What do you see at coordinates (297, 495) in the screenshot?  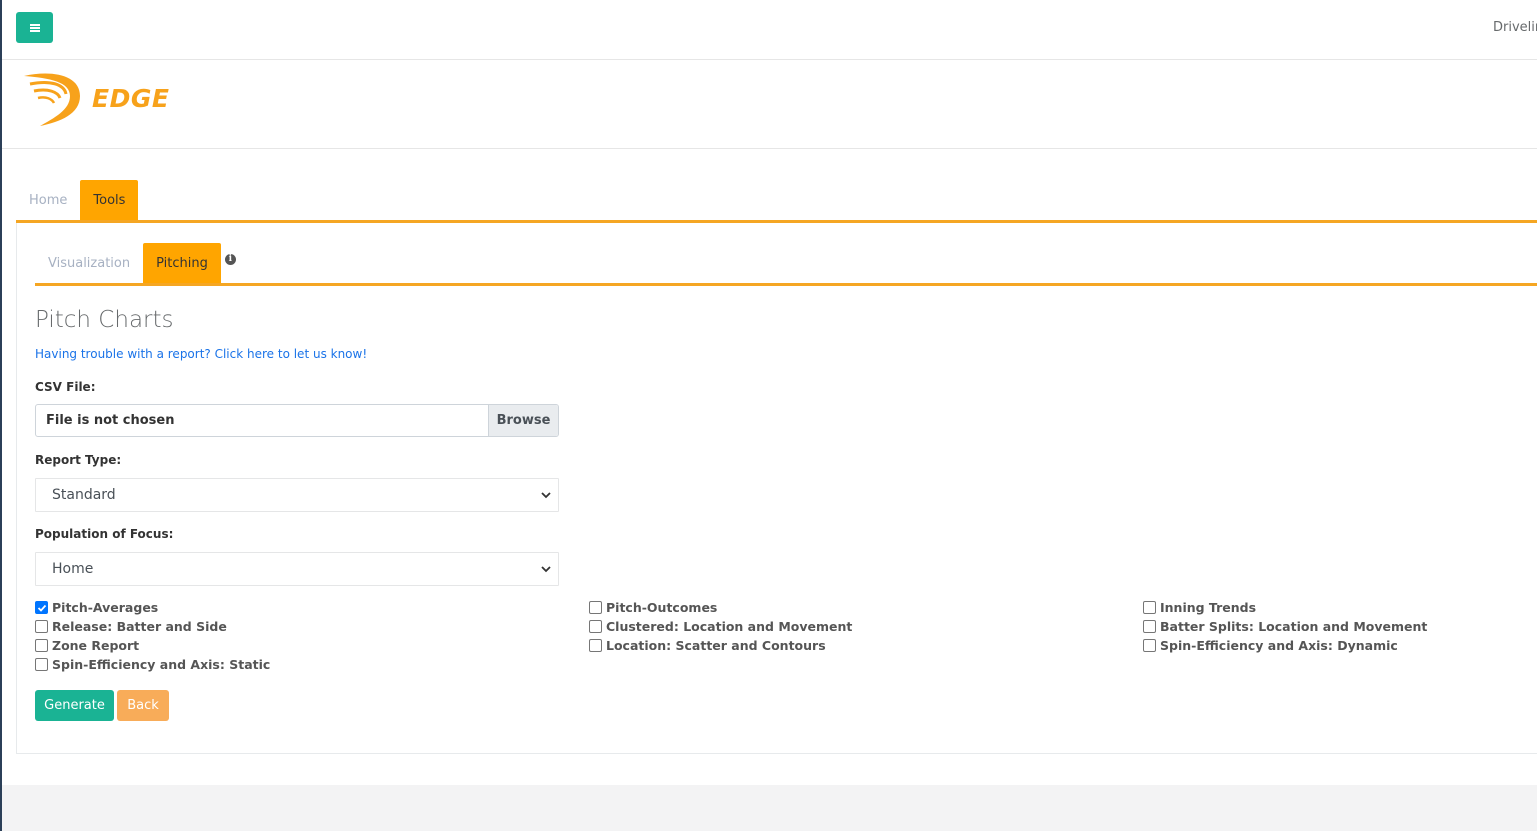 I see `report-type-select: Standard` at bounding box center [297, 495].